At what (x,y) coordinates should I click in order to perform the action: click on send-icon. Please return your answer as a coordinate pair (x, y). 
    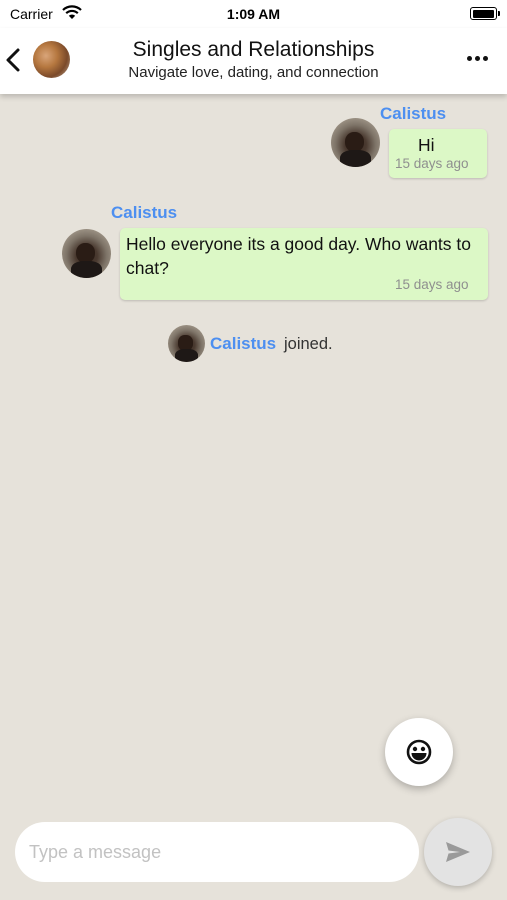
    Looking at the image, I should click on (458, 852).